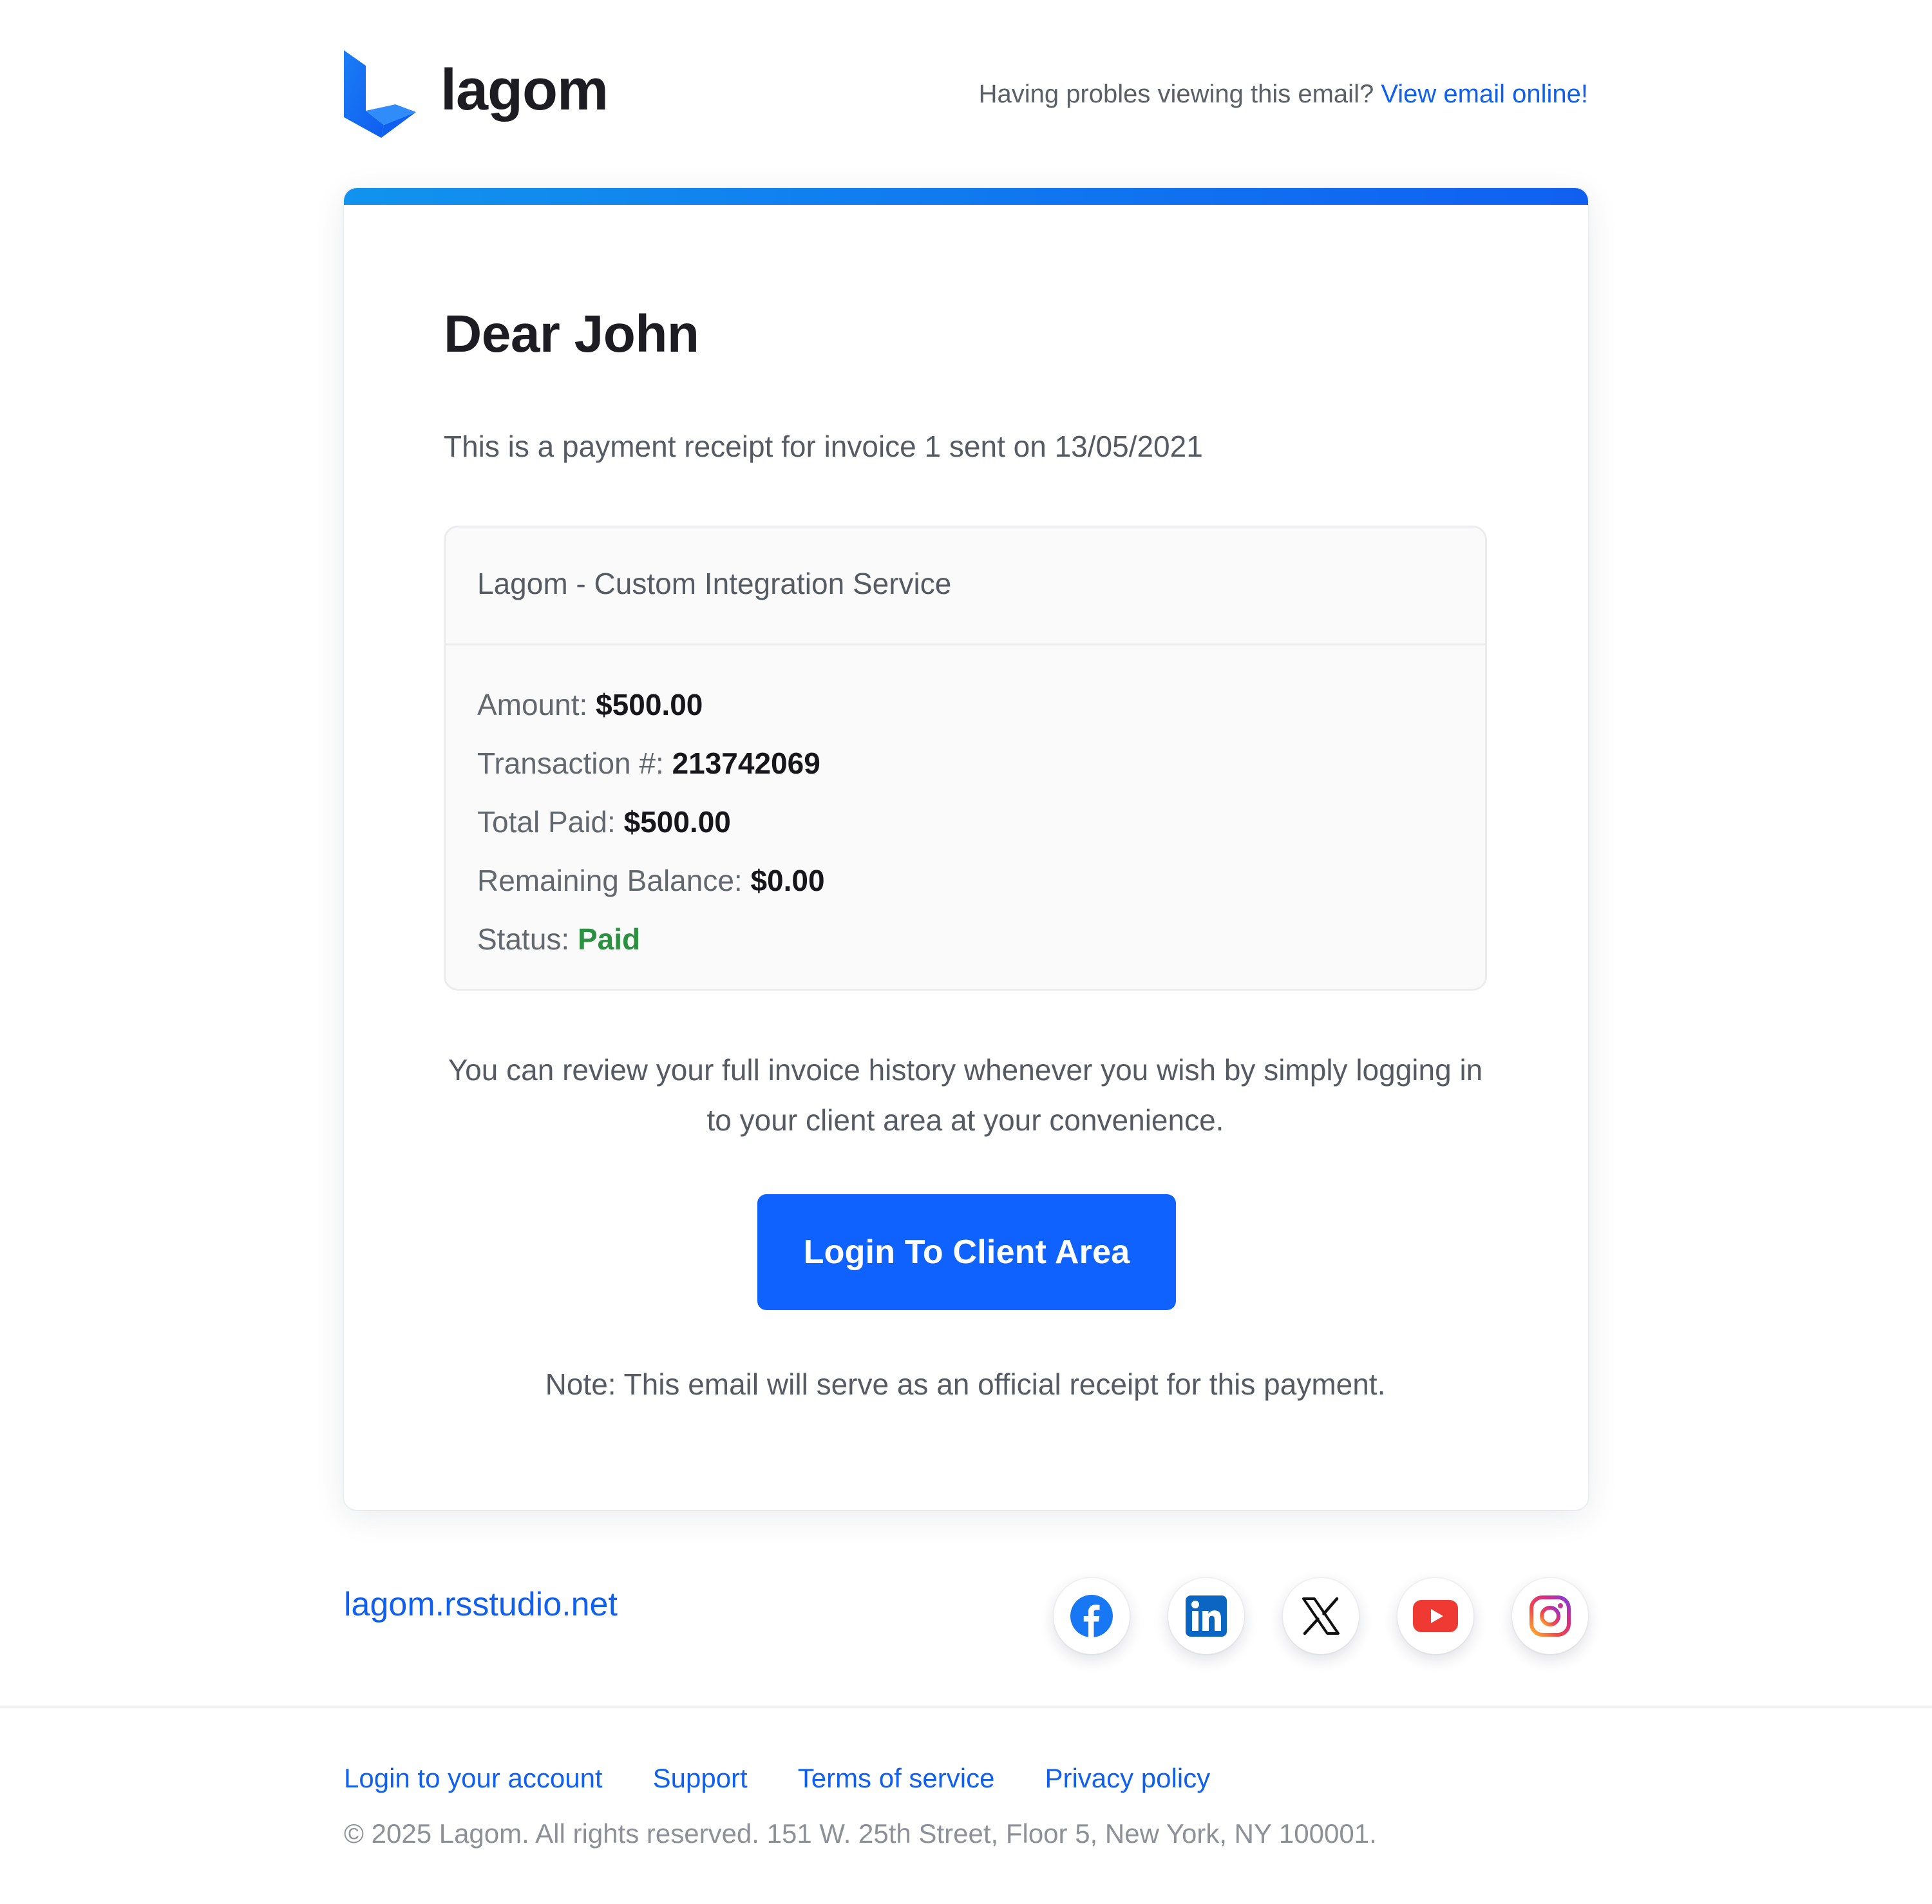  Describe the element at coordinates (609, 939) in the screenshot. I see `status-badge: Paid` at that location.